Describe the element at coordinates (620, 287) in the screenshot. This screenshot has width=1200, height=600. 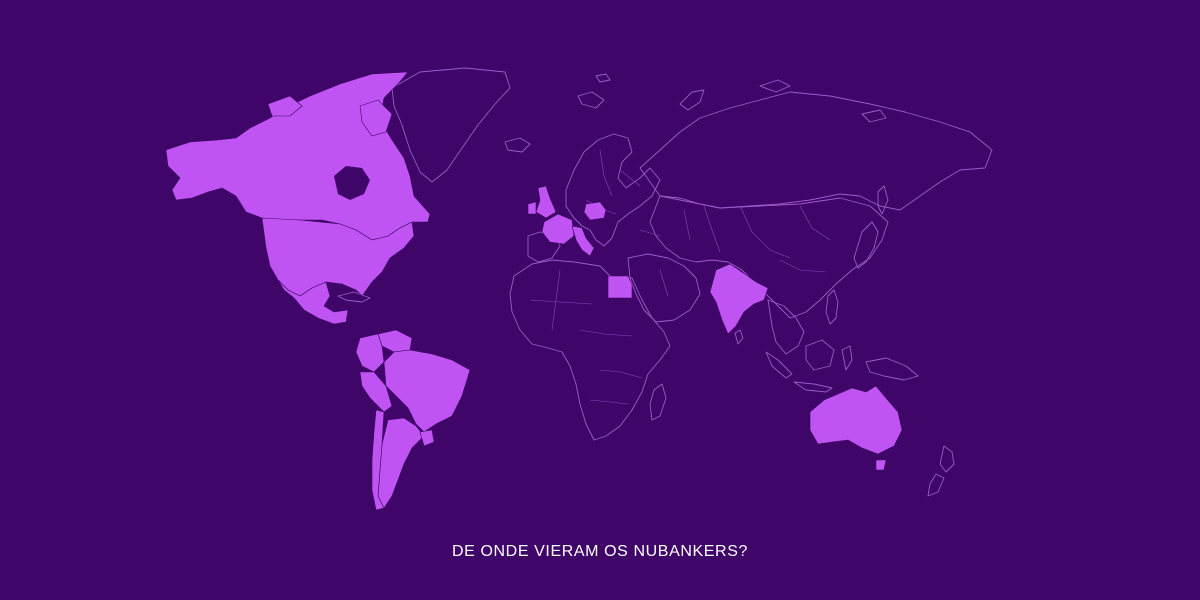
I see `country-egypt` at that location.